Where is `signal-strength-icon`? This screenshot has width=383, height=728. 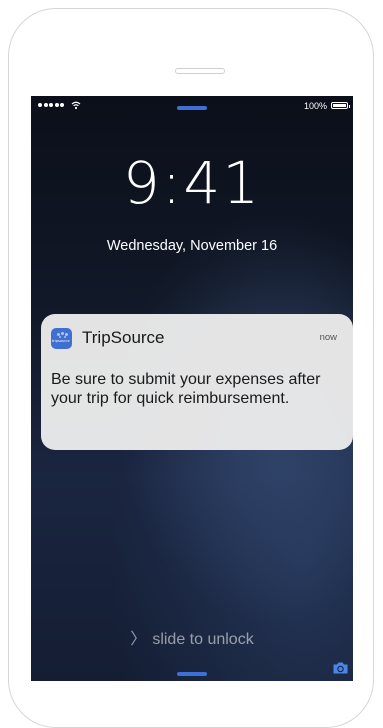 signal-strength-icon is located at coordinates (51, 105).